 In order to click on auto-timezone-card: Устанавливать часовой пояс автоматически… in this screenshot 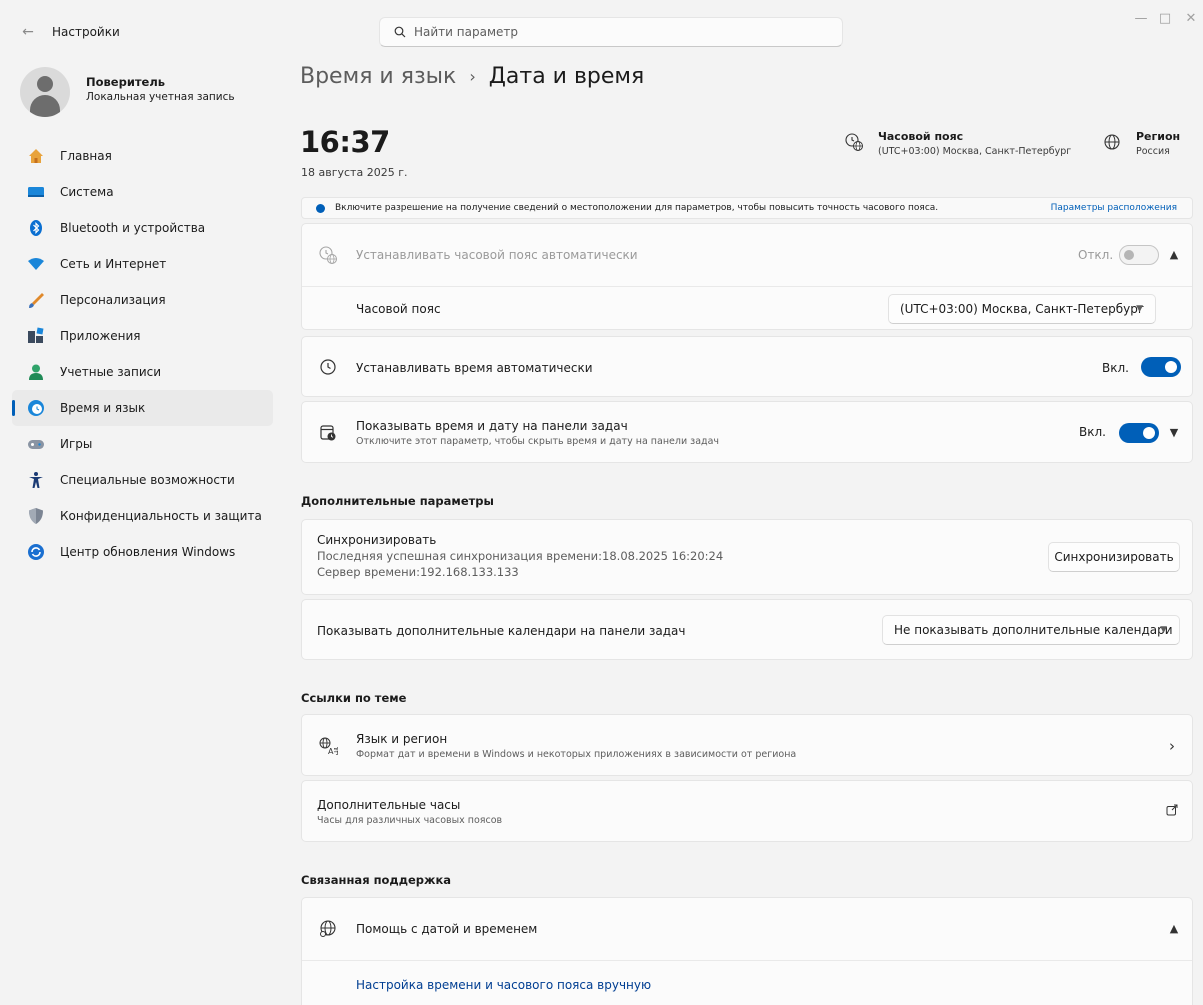, I will do `click(747, 276)`.